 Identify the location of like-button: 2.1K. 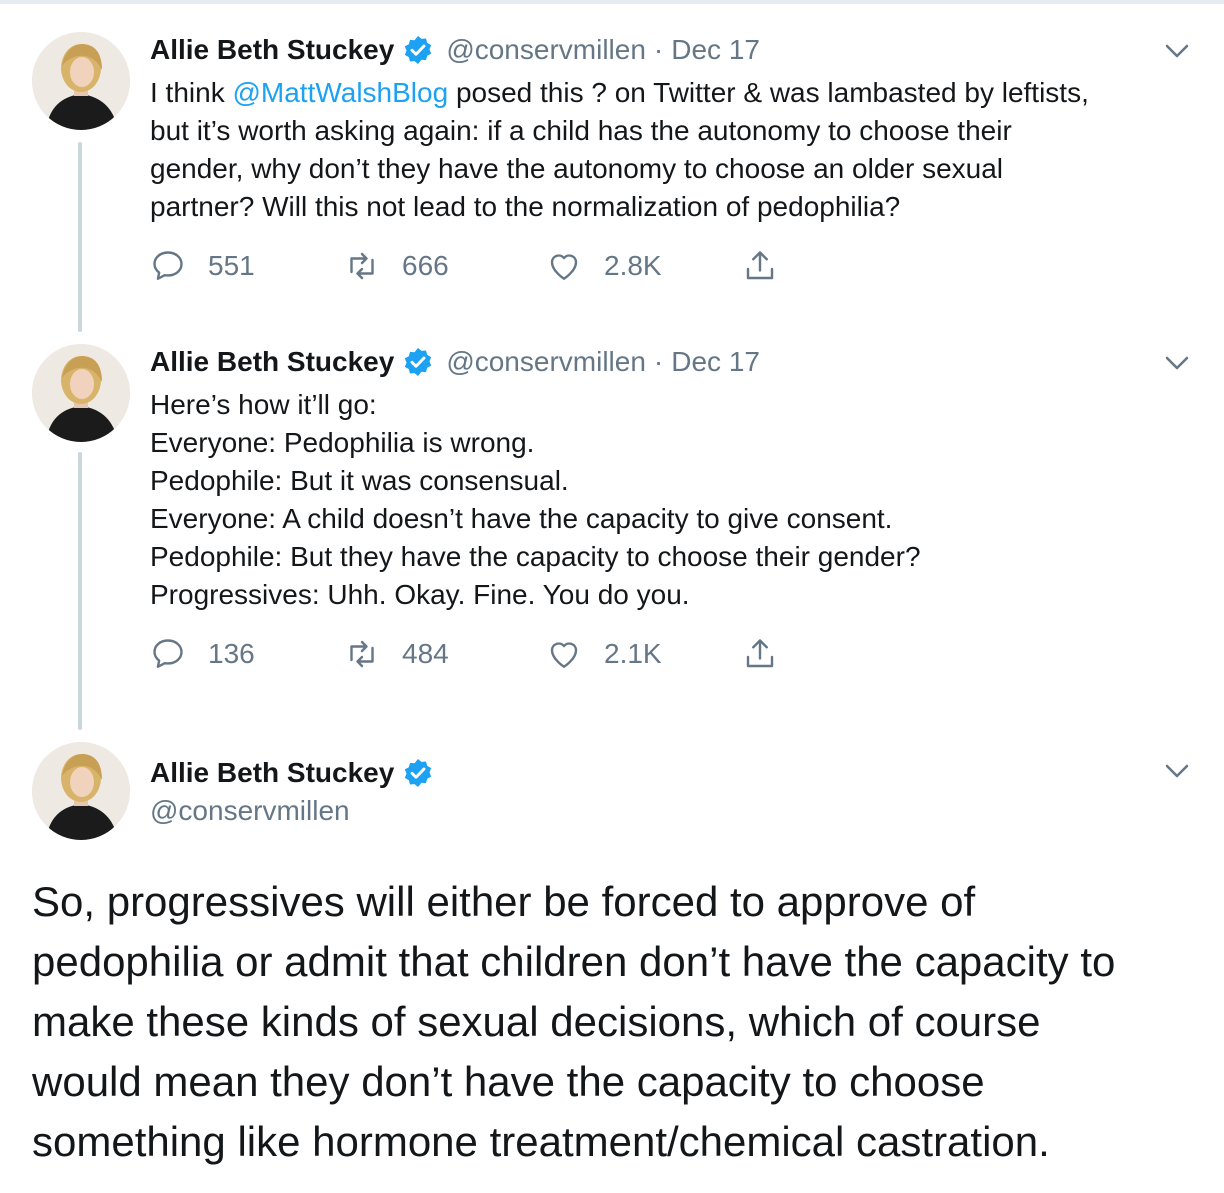
(604, 654).